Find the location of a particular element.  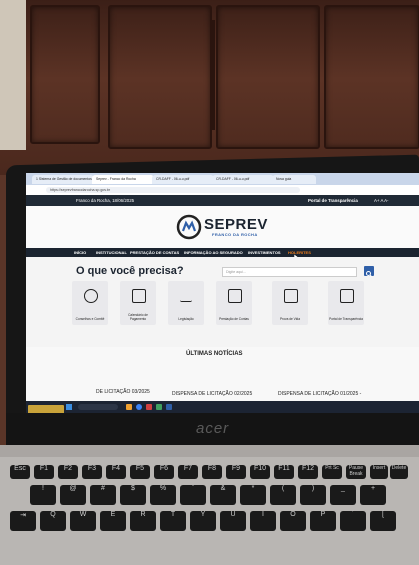

laptop-brand-logo: acer is located at coordinates (213, 428).